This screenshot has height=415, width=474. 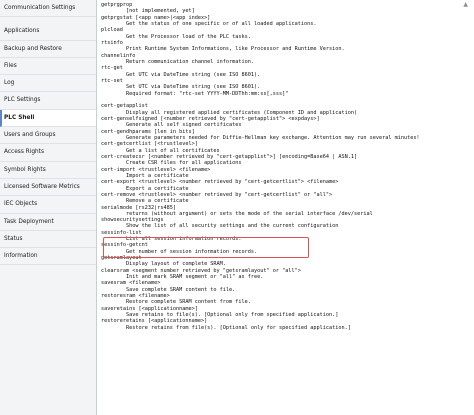 I want to click on sidebar-item-symbol-rights: Symbol Rights, so click(x=48, y=170).